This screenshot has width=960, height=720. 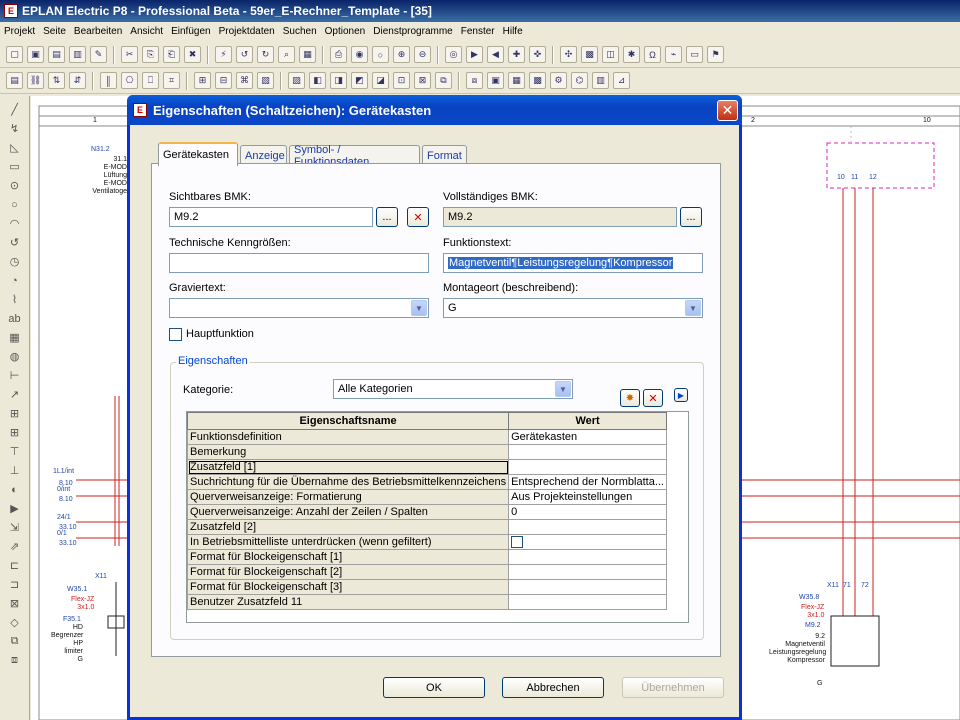 I want to click on toolbar-symbol-icon: ▤, so click(x=14, y=80).